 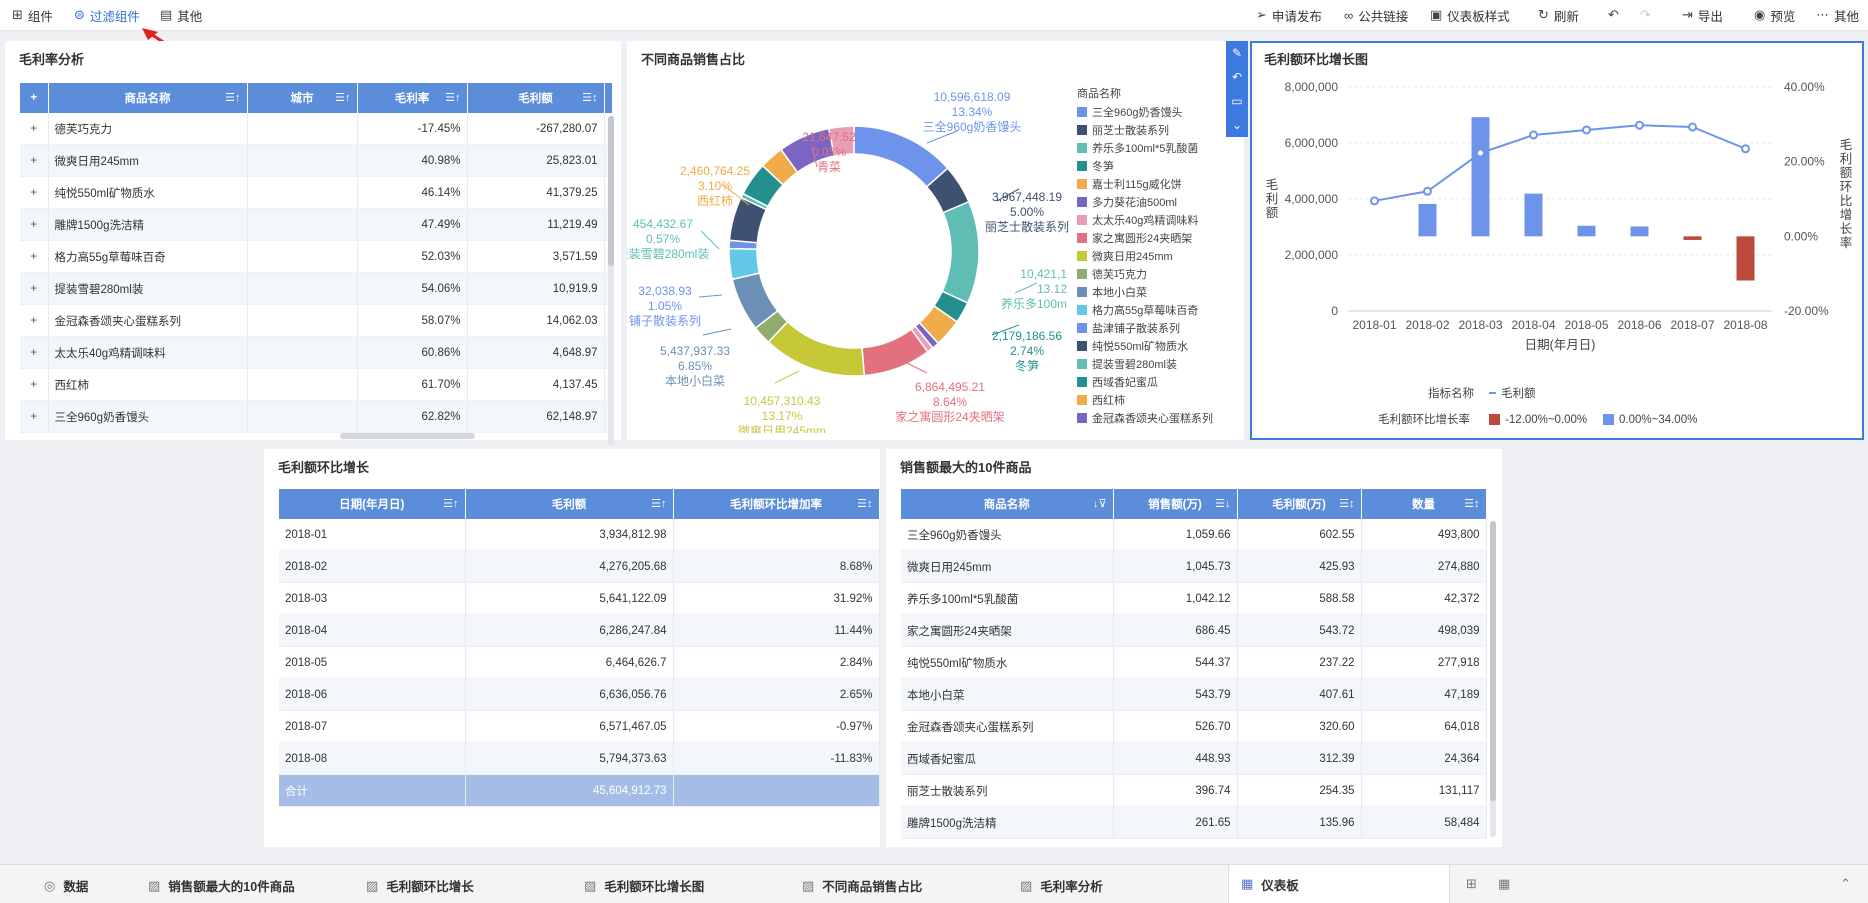 I want to click on table-row: + 太太乐40g鸡精调味料 60.86% 4,648.97, so click(x=316, y=352).